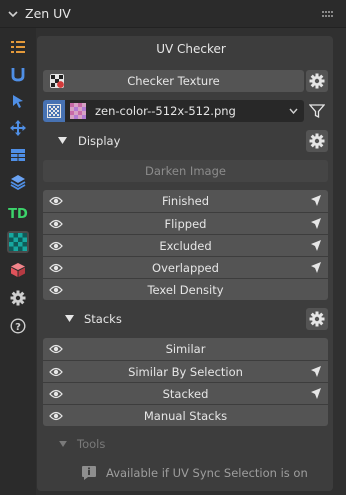 The width and height of the screenshot is (346, 495). I want to click on list-item-label: Flipped, so click(185, 224).